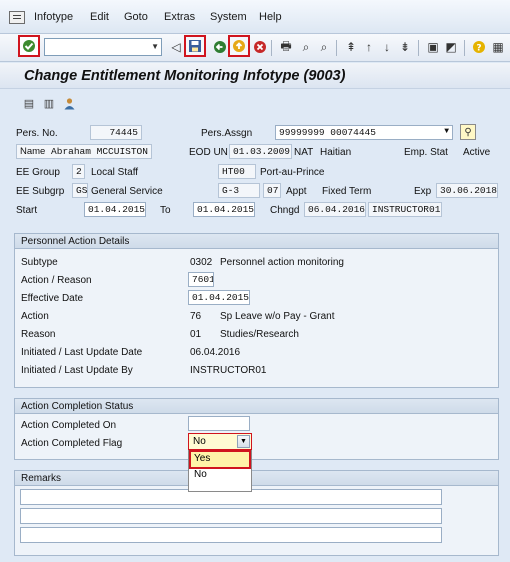 Image resolution: width=510 pixels, height=562 pixels. I want to click on exp-field: 30.06.2018, so click(467, 190).